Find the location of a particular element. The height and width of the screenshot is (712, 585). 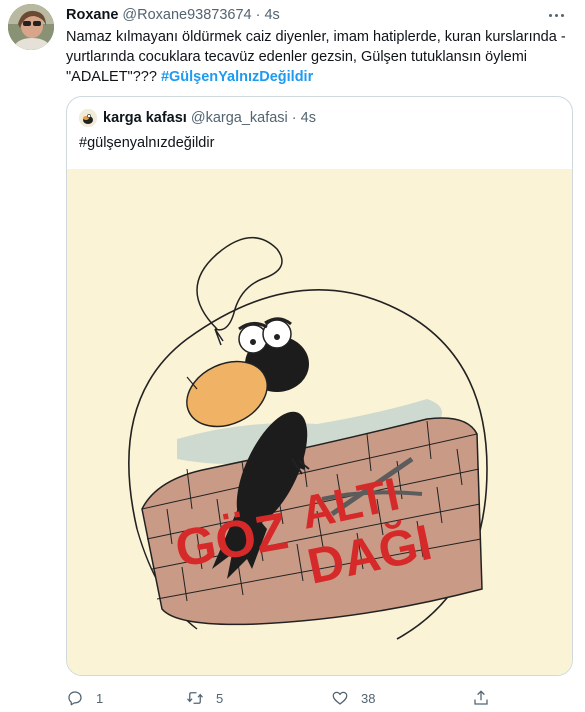

quoted-time: 4s is located at coordinates (308, 118).